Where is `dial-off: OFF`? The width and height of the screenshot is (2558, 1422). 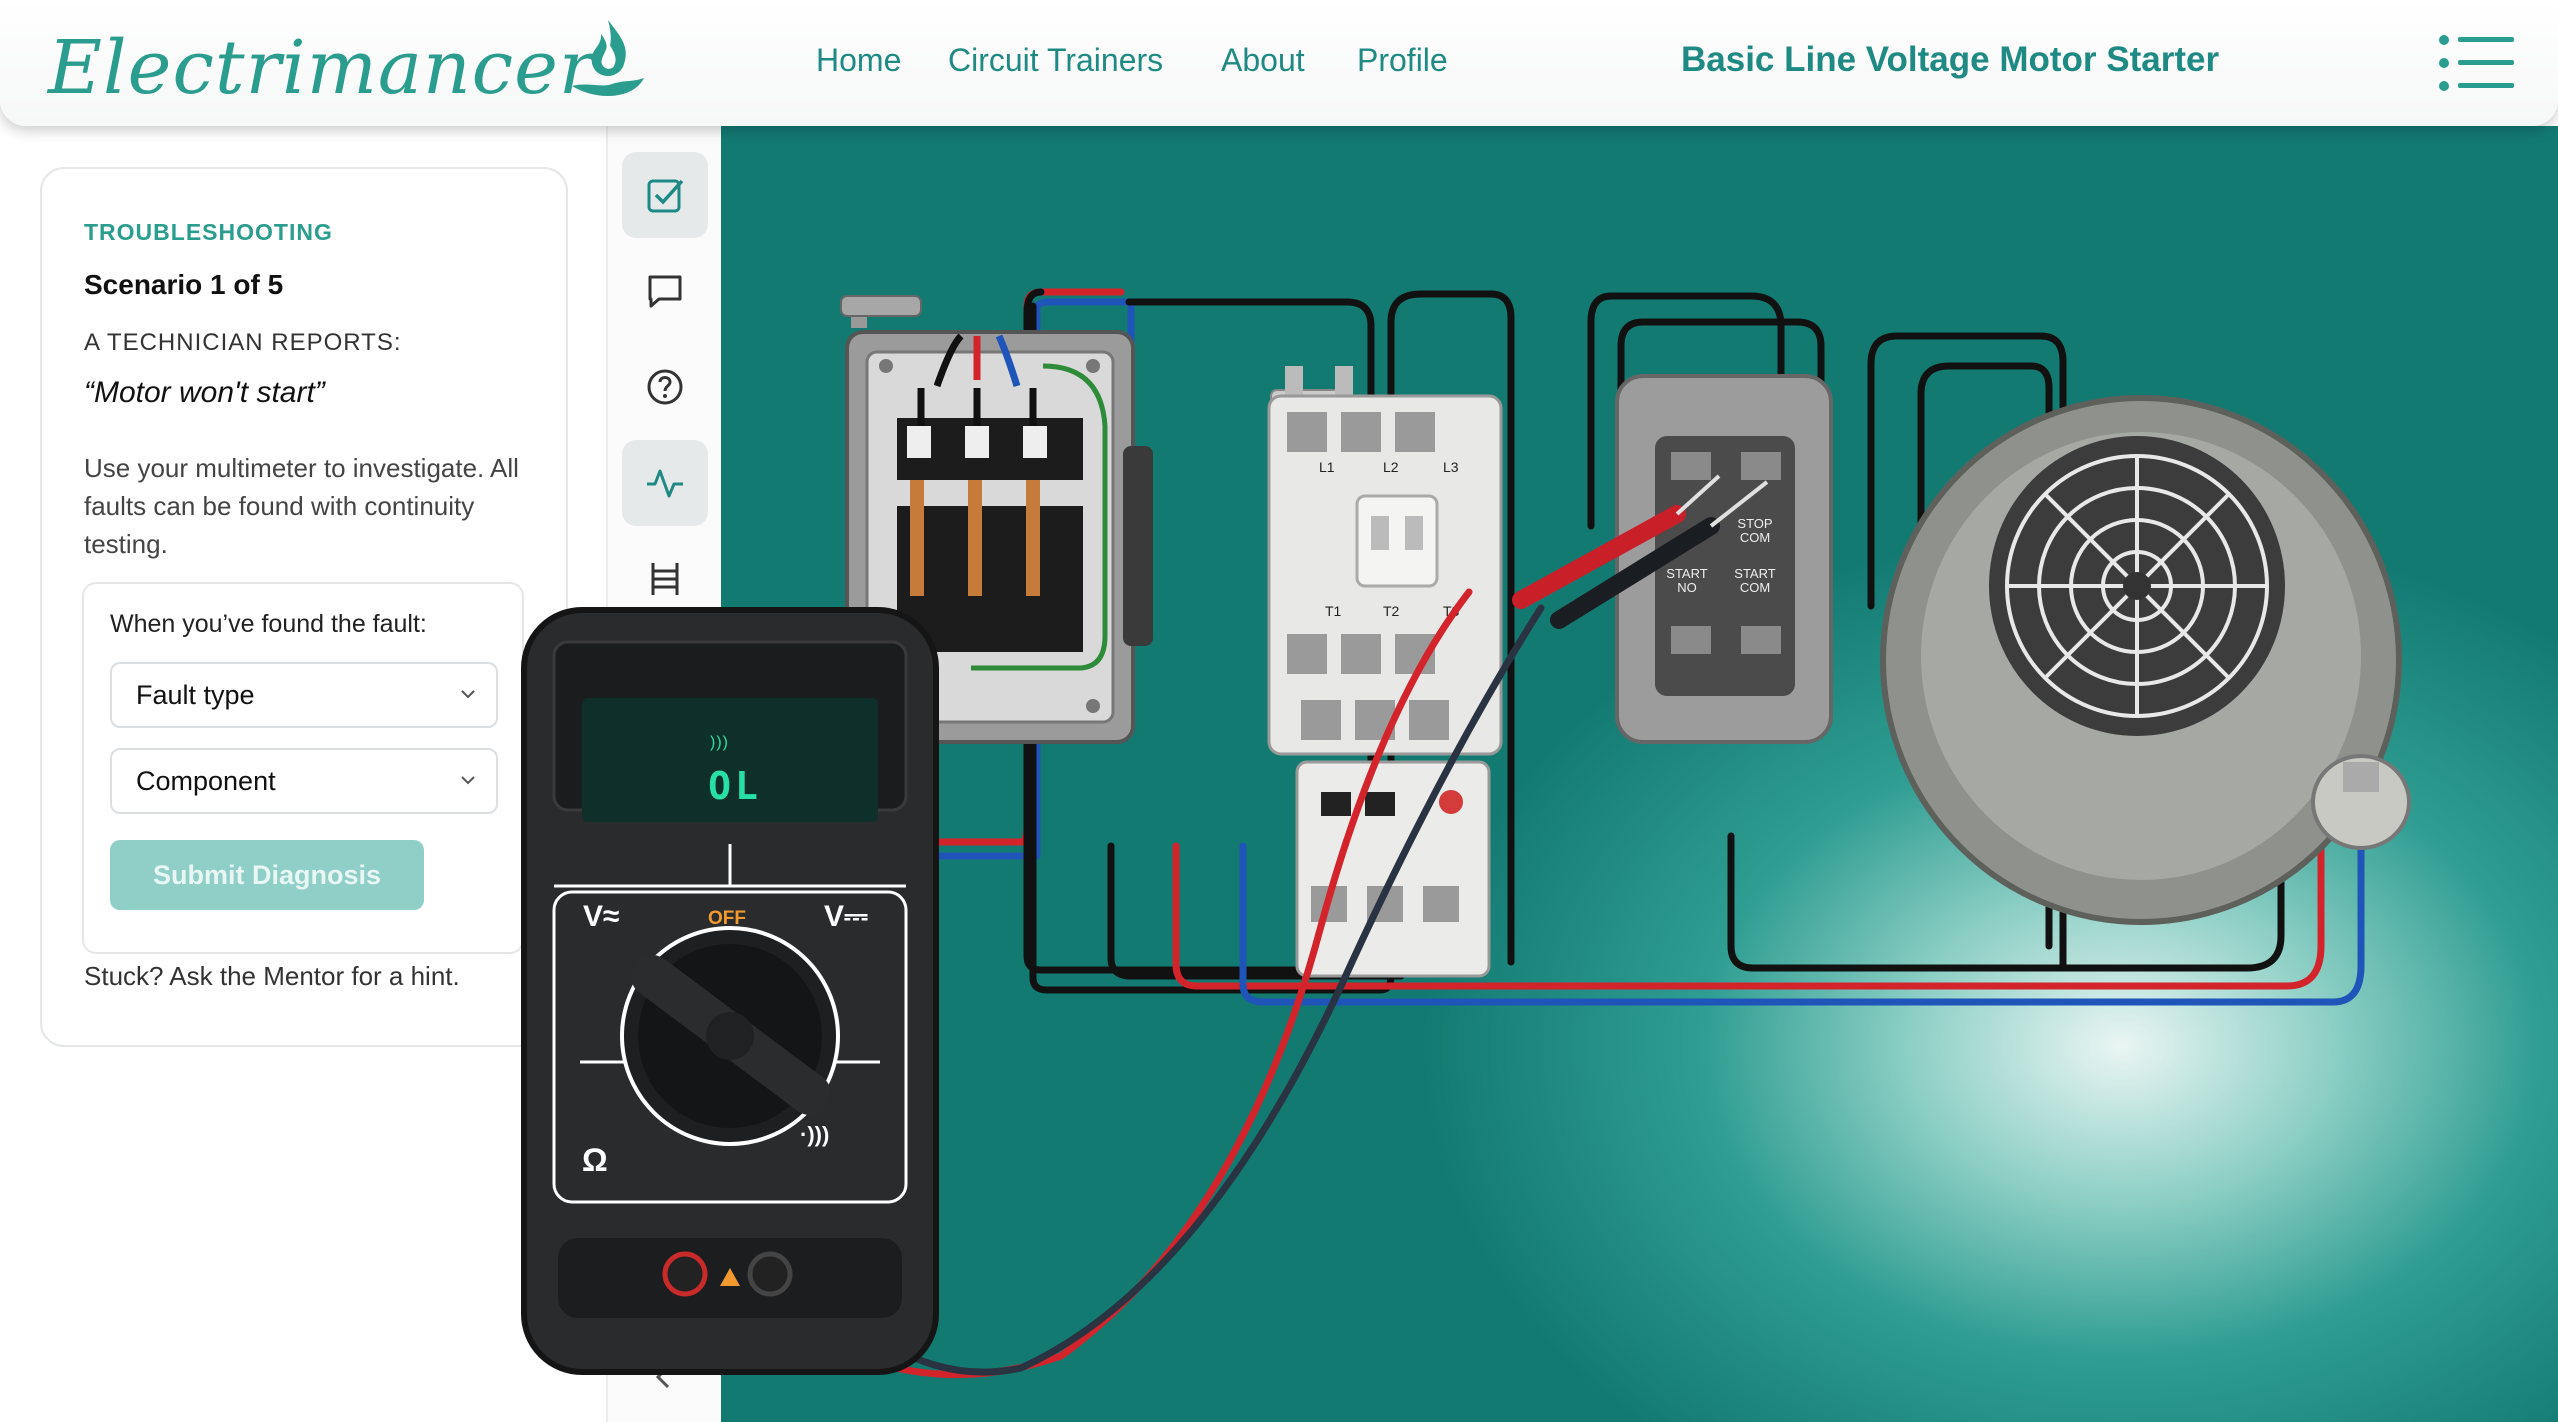 dial-off: OFF is located at coordinates (727, 919).